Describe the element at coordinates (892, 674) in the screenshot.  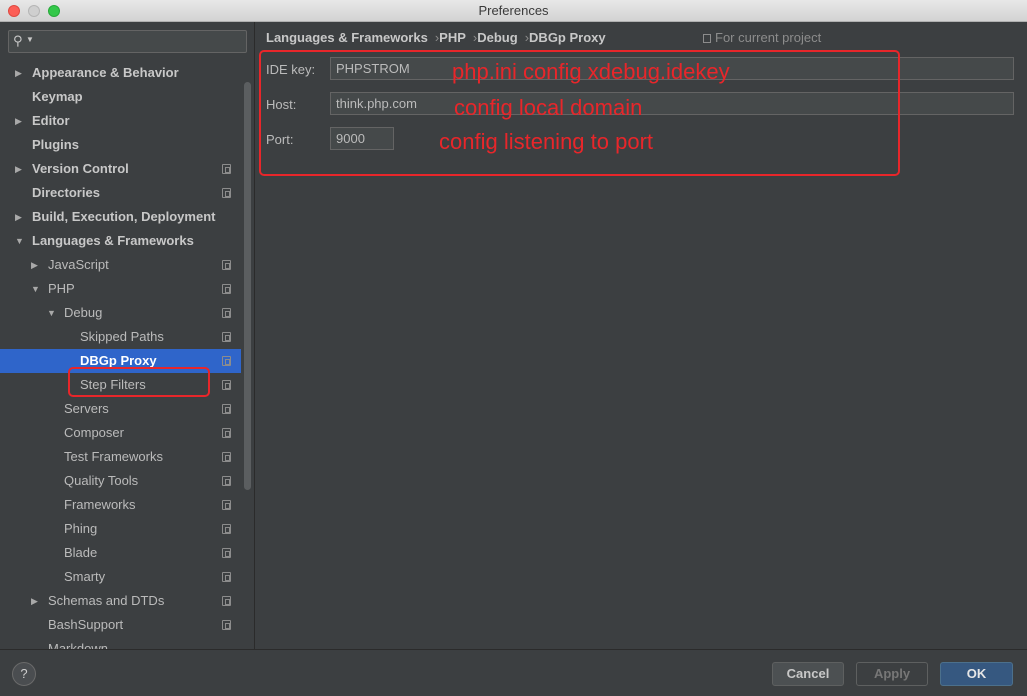
I see `apply-button: Apply` at that location.